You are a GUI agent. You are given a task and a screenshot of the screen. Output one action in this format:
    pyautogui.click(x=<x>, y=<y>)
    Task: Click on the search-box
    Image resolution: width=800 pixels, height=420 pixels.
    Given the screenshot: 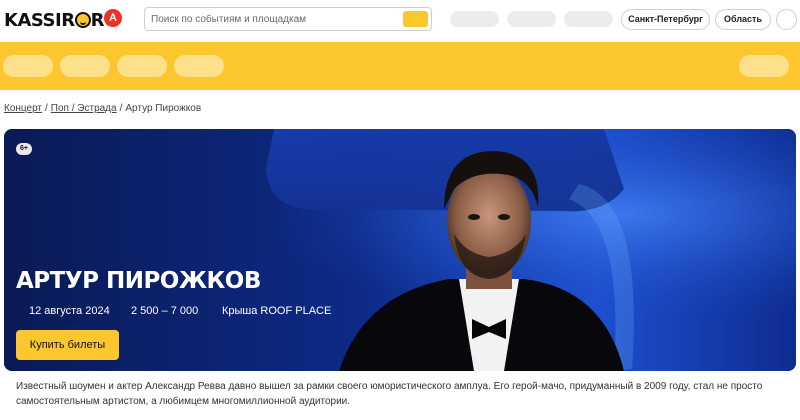 What is the action you would take?
    pyautogui.click(x=288, y=19)
    